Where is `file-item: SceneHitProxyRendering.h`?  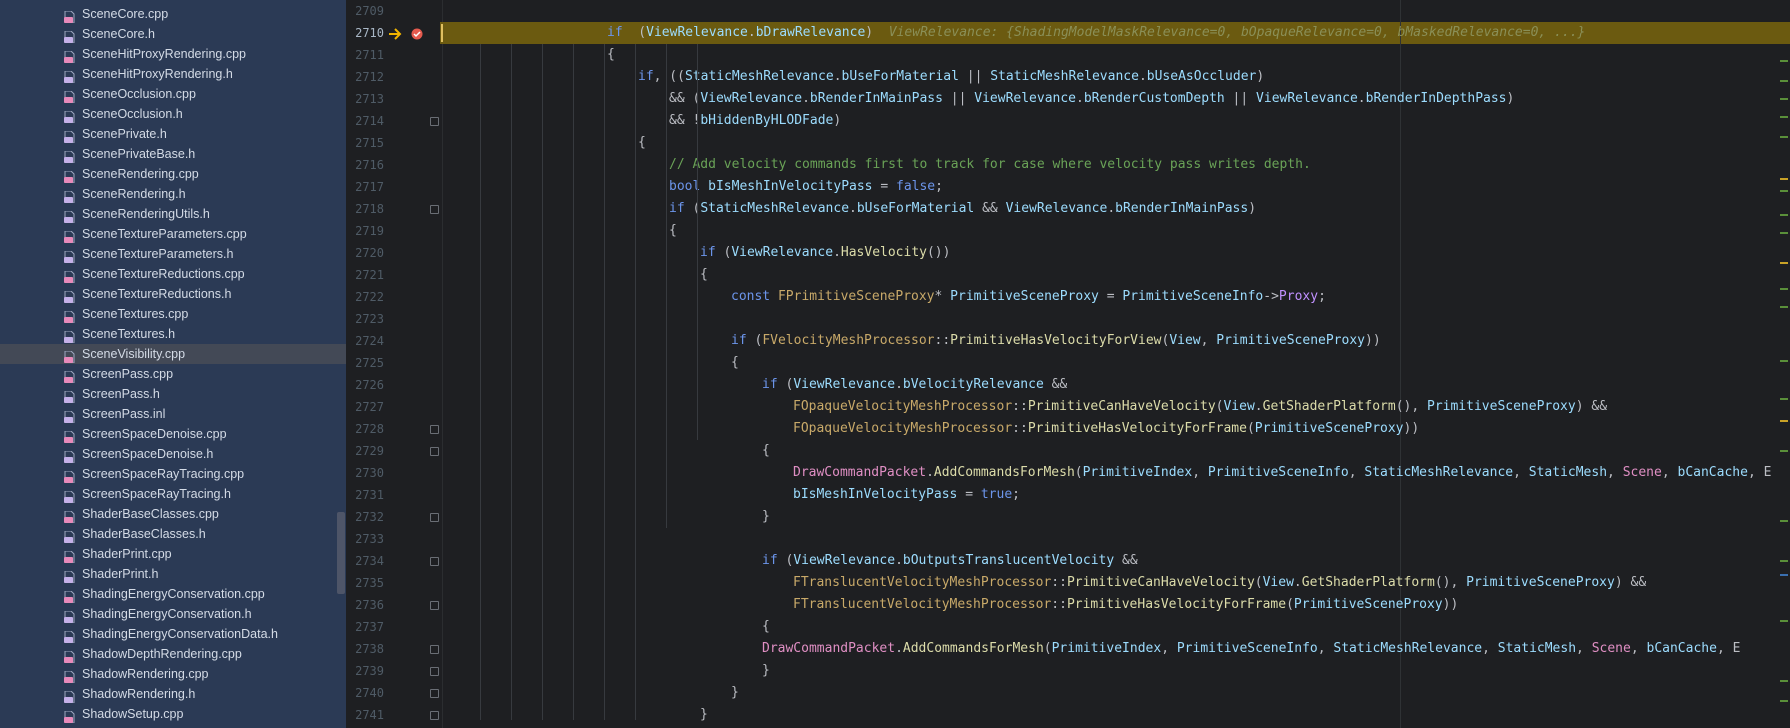 file-item: SceneHitProxyRendering.h is located at coordinates (173, 74).